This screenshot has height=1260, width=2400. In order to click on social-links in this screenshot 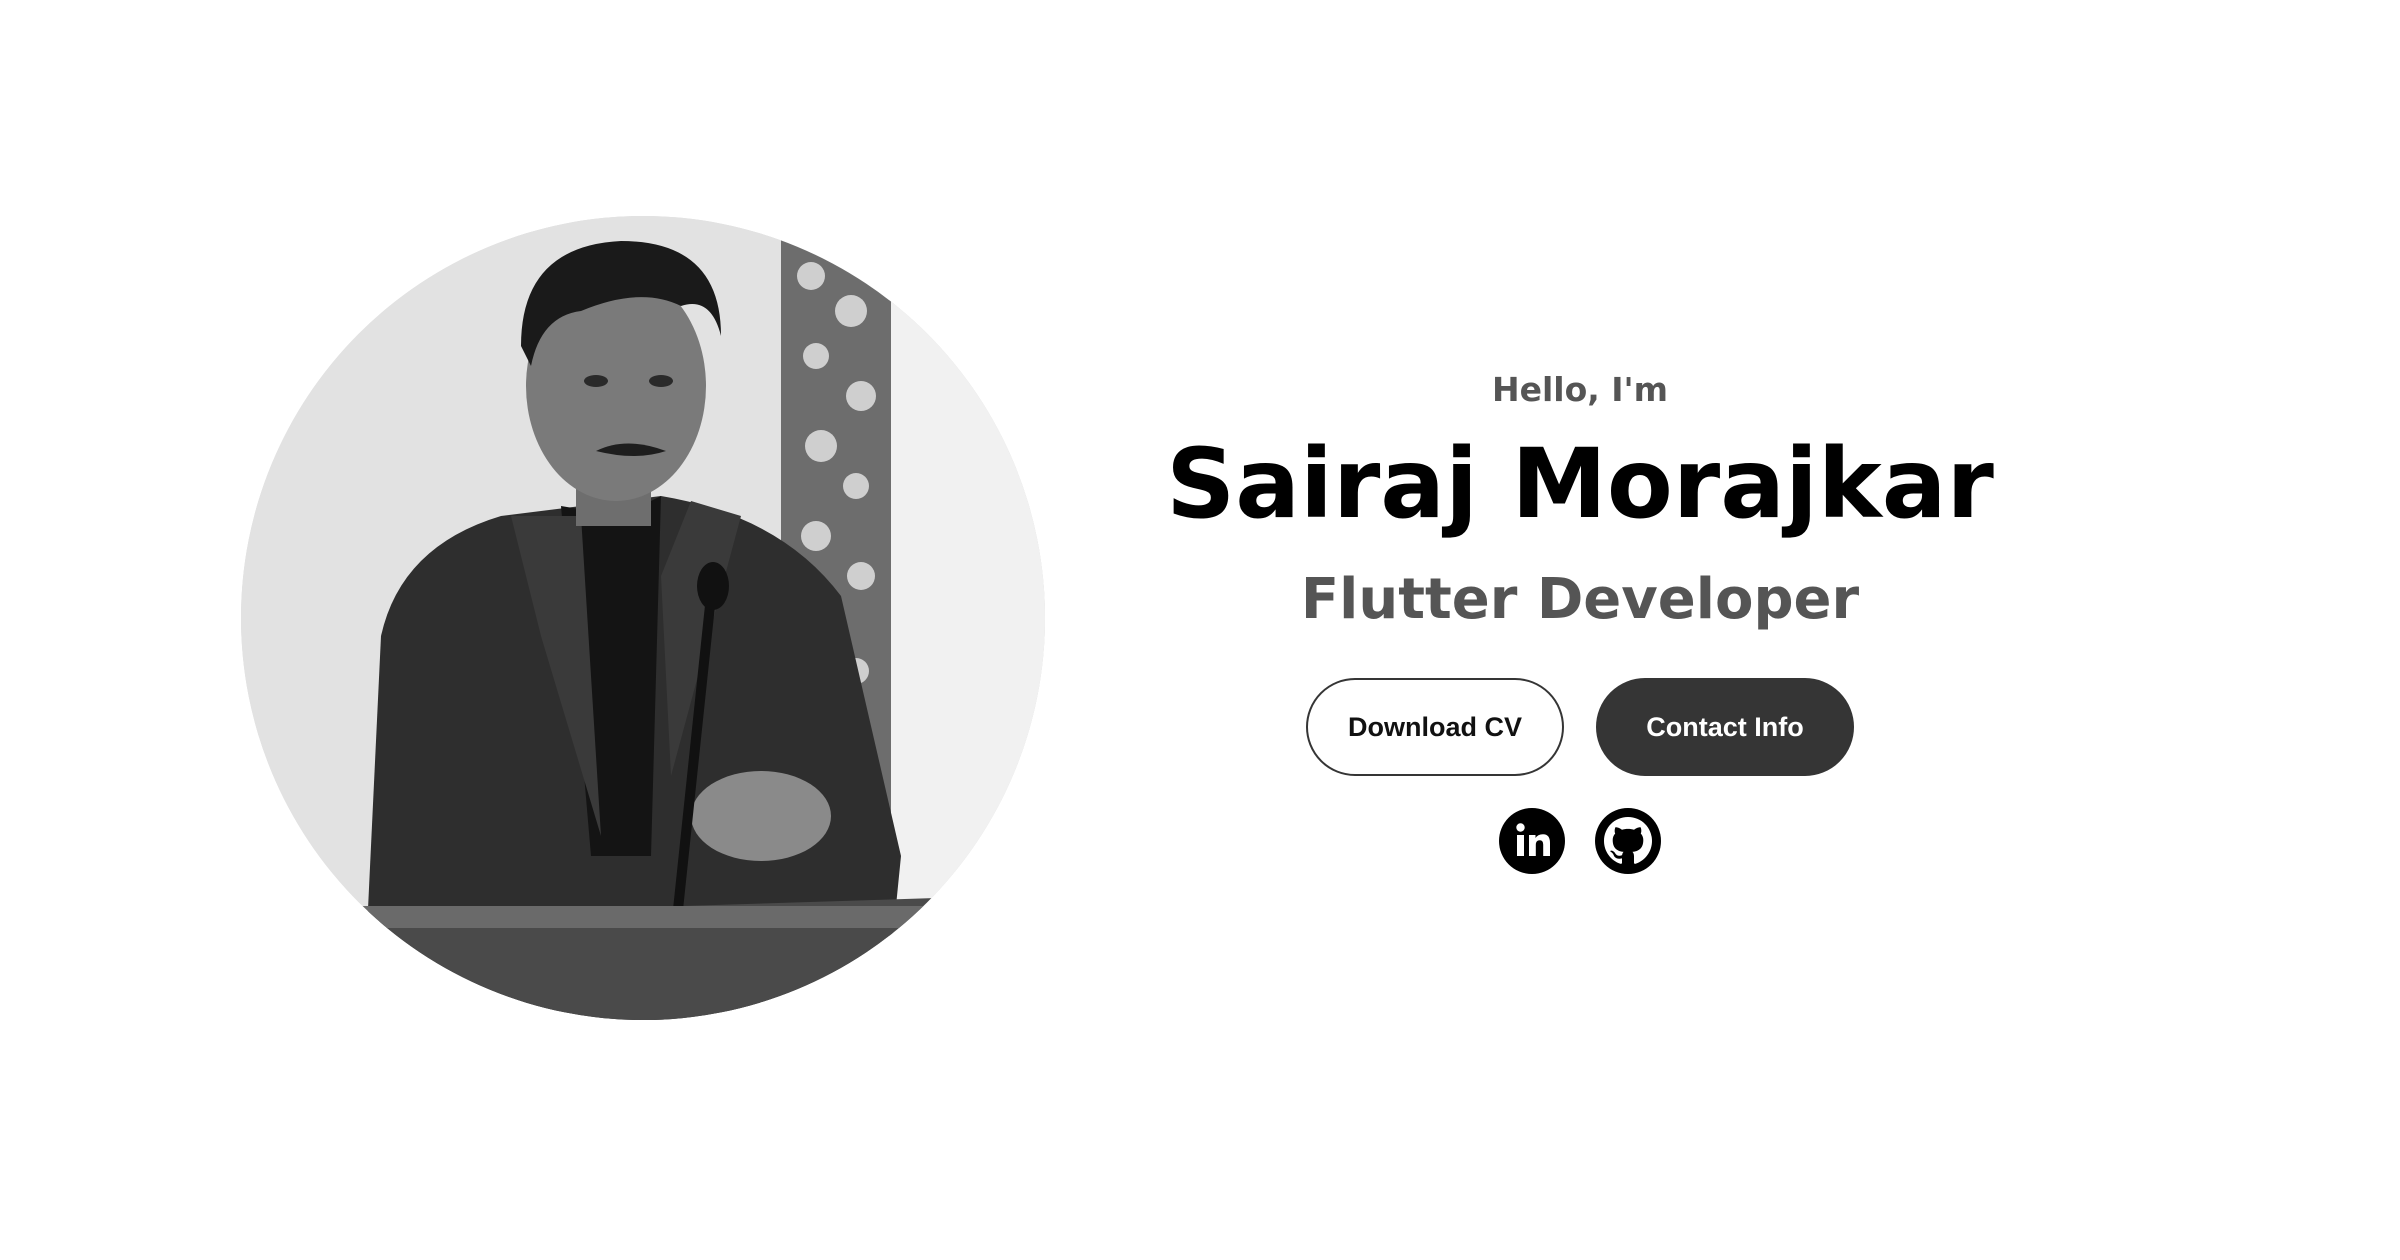, I will do `click(1580, 842)`.